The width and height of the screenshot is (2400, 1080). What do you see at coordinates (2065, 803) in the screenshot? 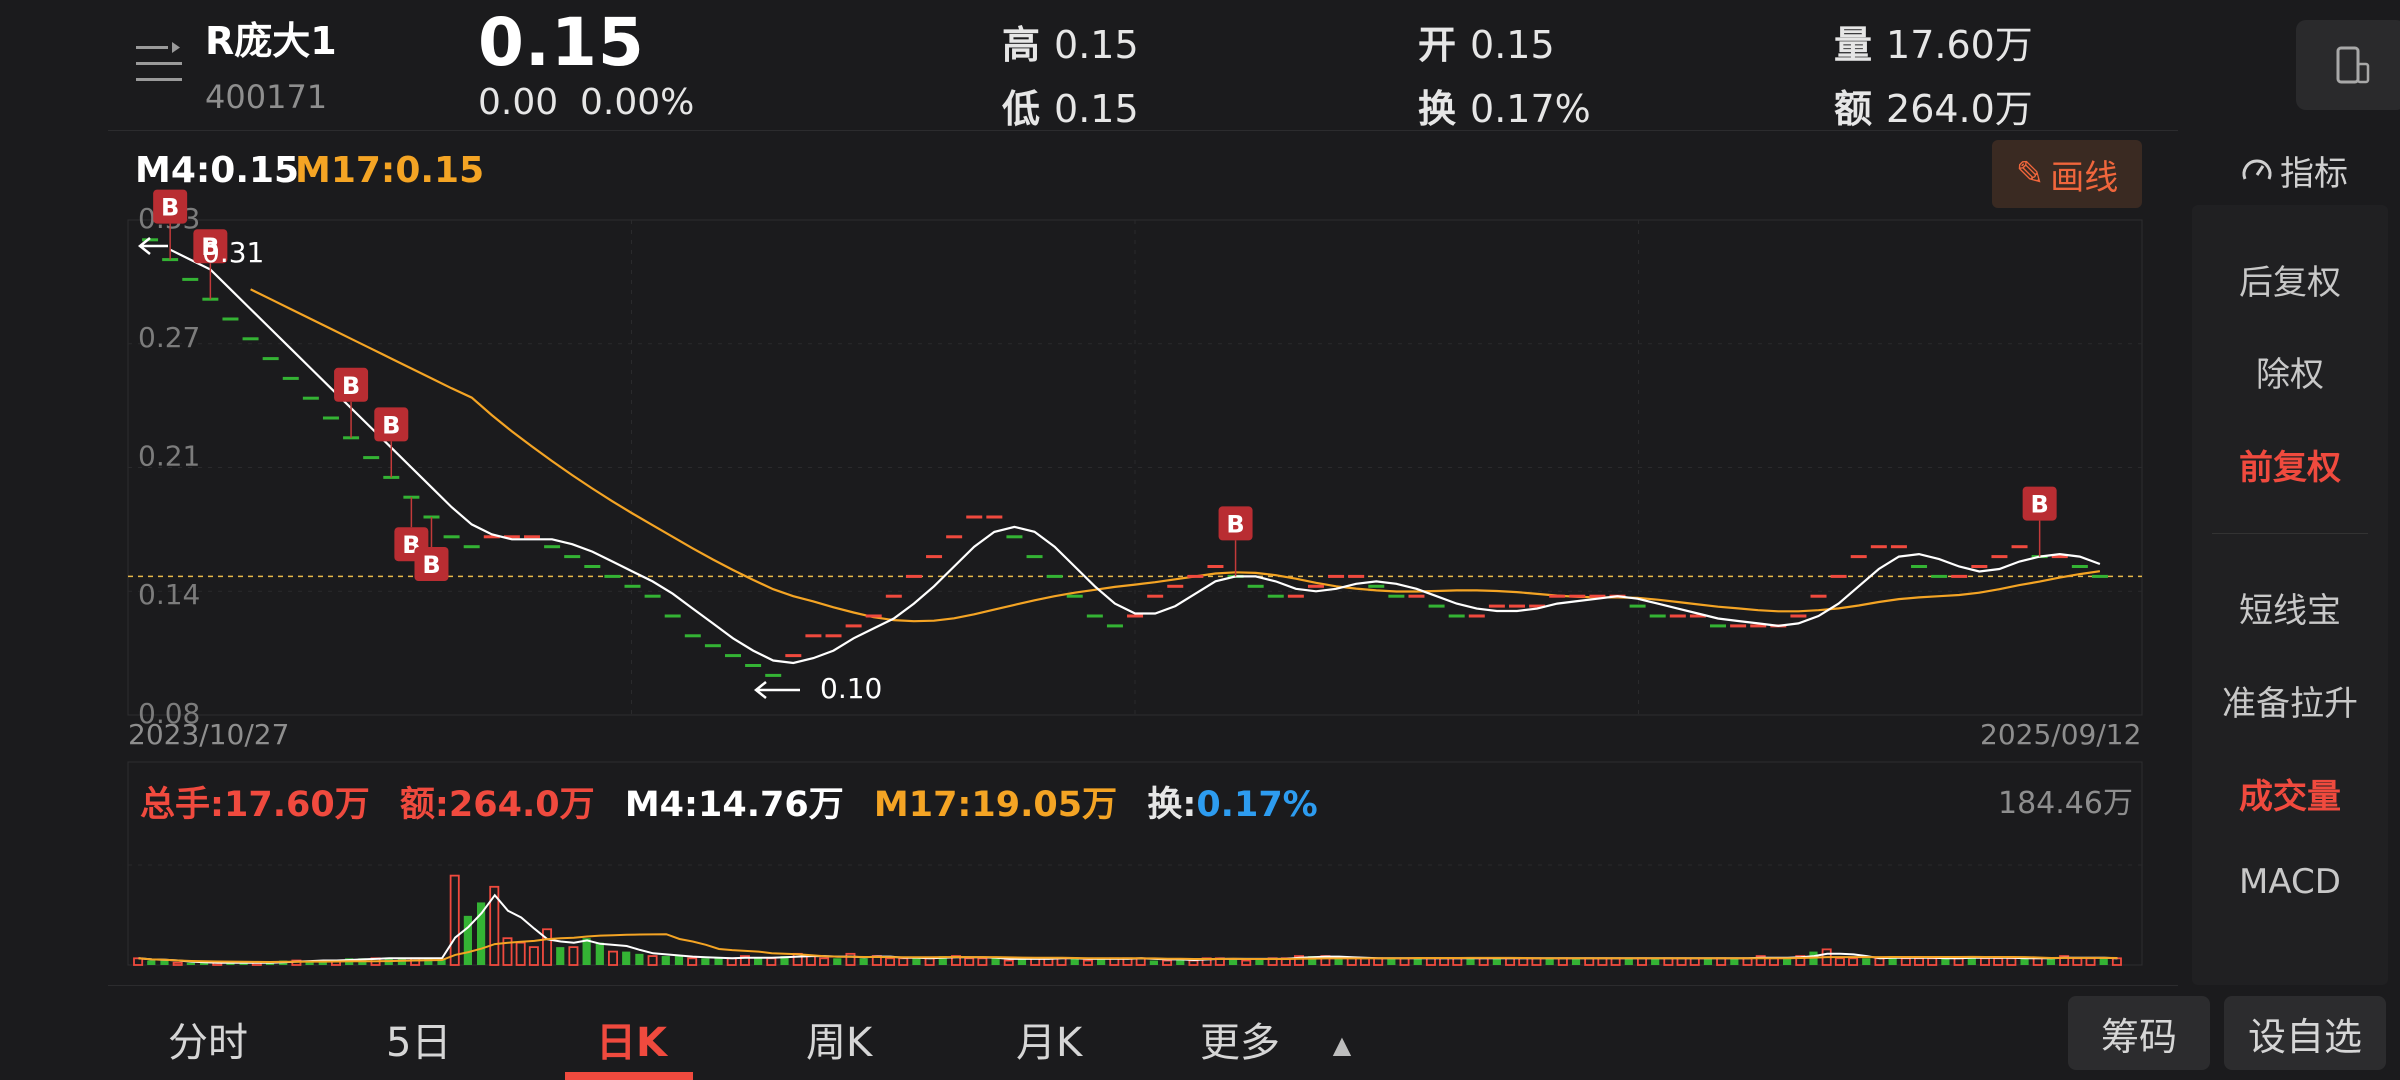
I see `volume-max-label: 184.46万` at bounding box center [2065, 803].